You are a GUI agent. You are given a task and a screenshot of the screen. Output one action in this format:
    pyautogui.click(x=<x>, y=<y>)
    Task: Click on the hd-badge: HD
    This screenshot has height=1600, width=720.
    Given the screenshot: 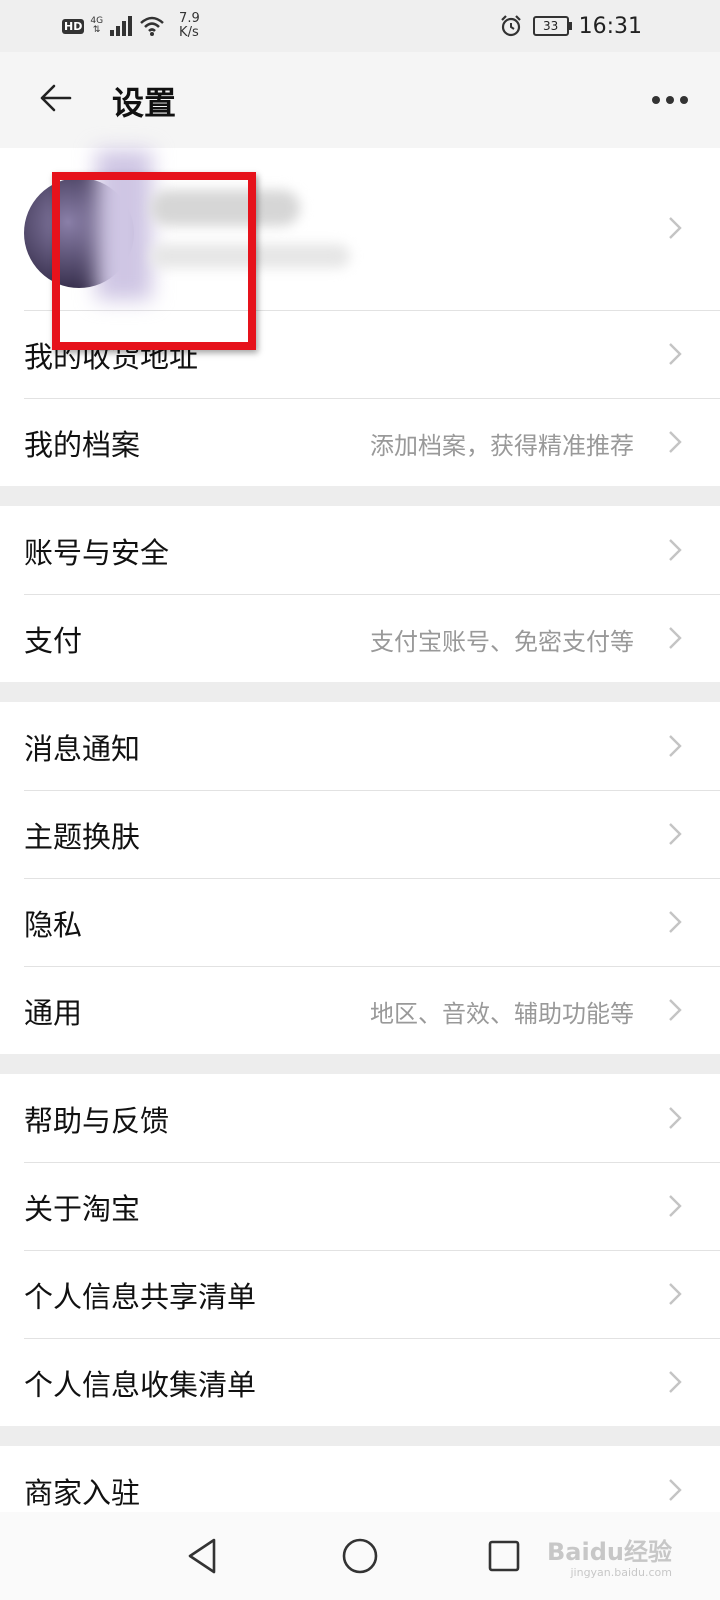 What is the action you would take?
    pyautogui.click(x=73, y=26)
    